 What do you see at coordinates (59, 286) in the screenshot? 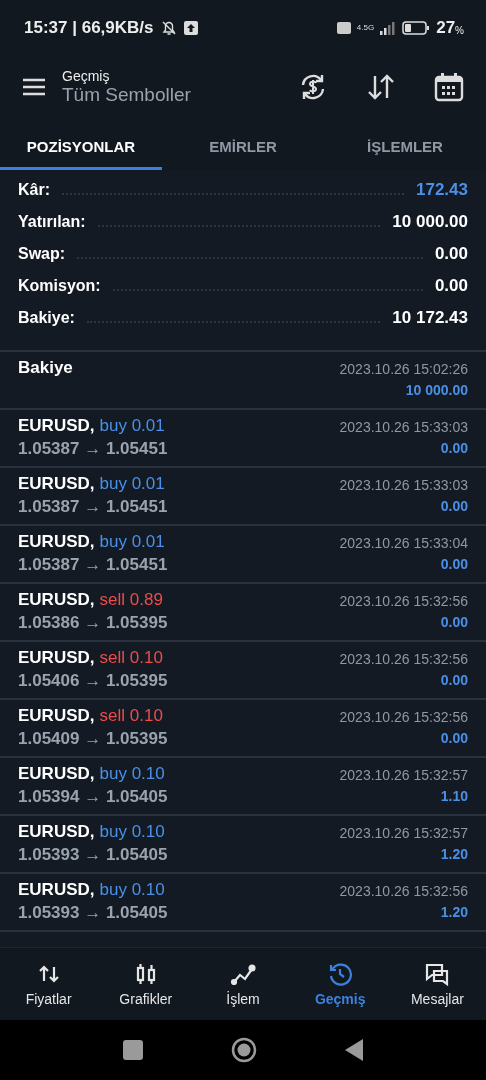
I see `summary-label: Komisyon:` at bounding box center [59, 286].